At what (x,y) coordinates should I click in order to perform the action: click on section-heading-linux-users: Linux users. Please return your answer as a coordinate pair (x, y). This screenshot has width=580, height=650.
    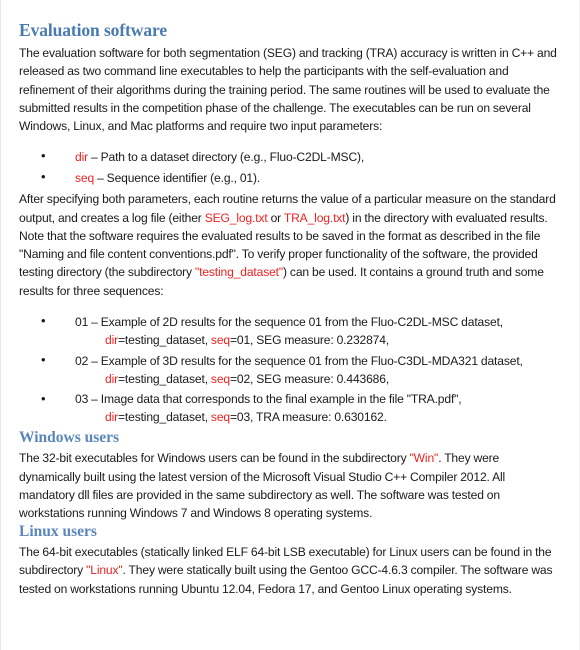
    Looking at the image, I should click on (58, 531).